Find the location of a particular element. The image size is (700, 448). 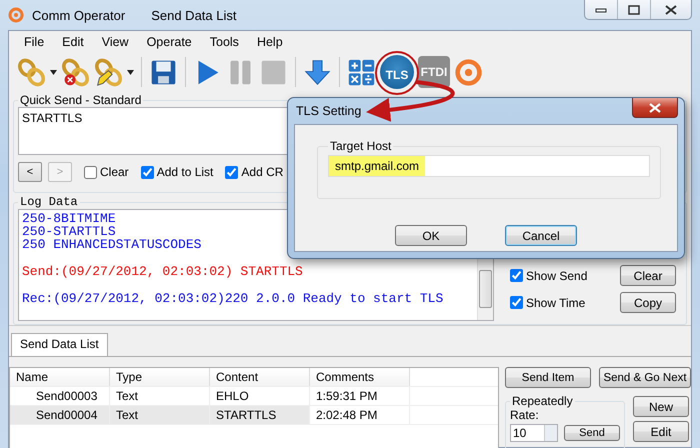

table-cell: STARTTLS is located at coordinates (260, 415).